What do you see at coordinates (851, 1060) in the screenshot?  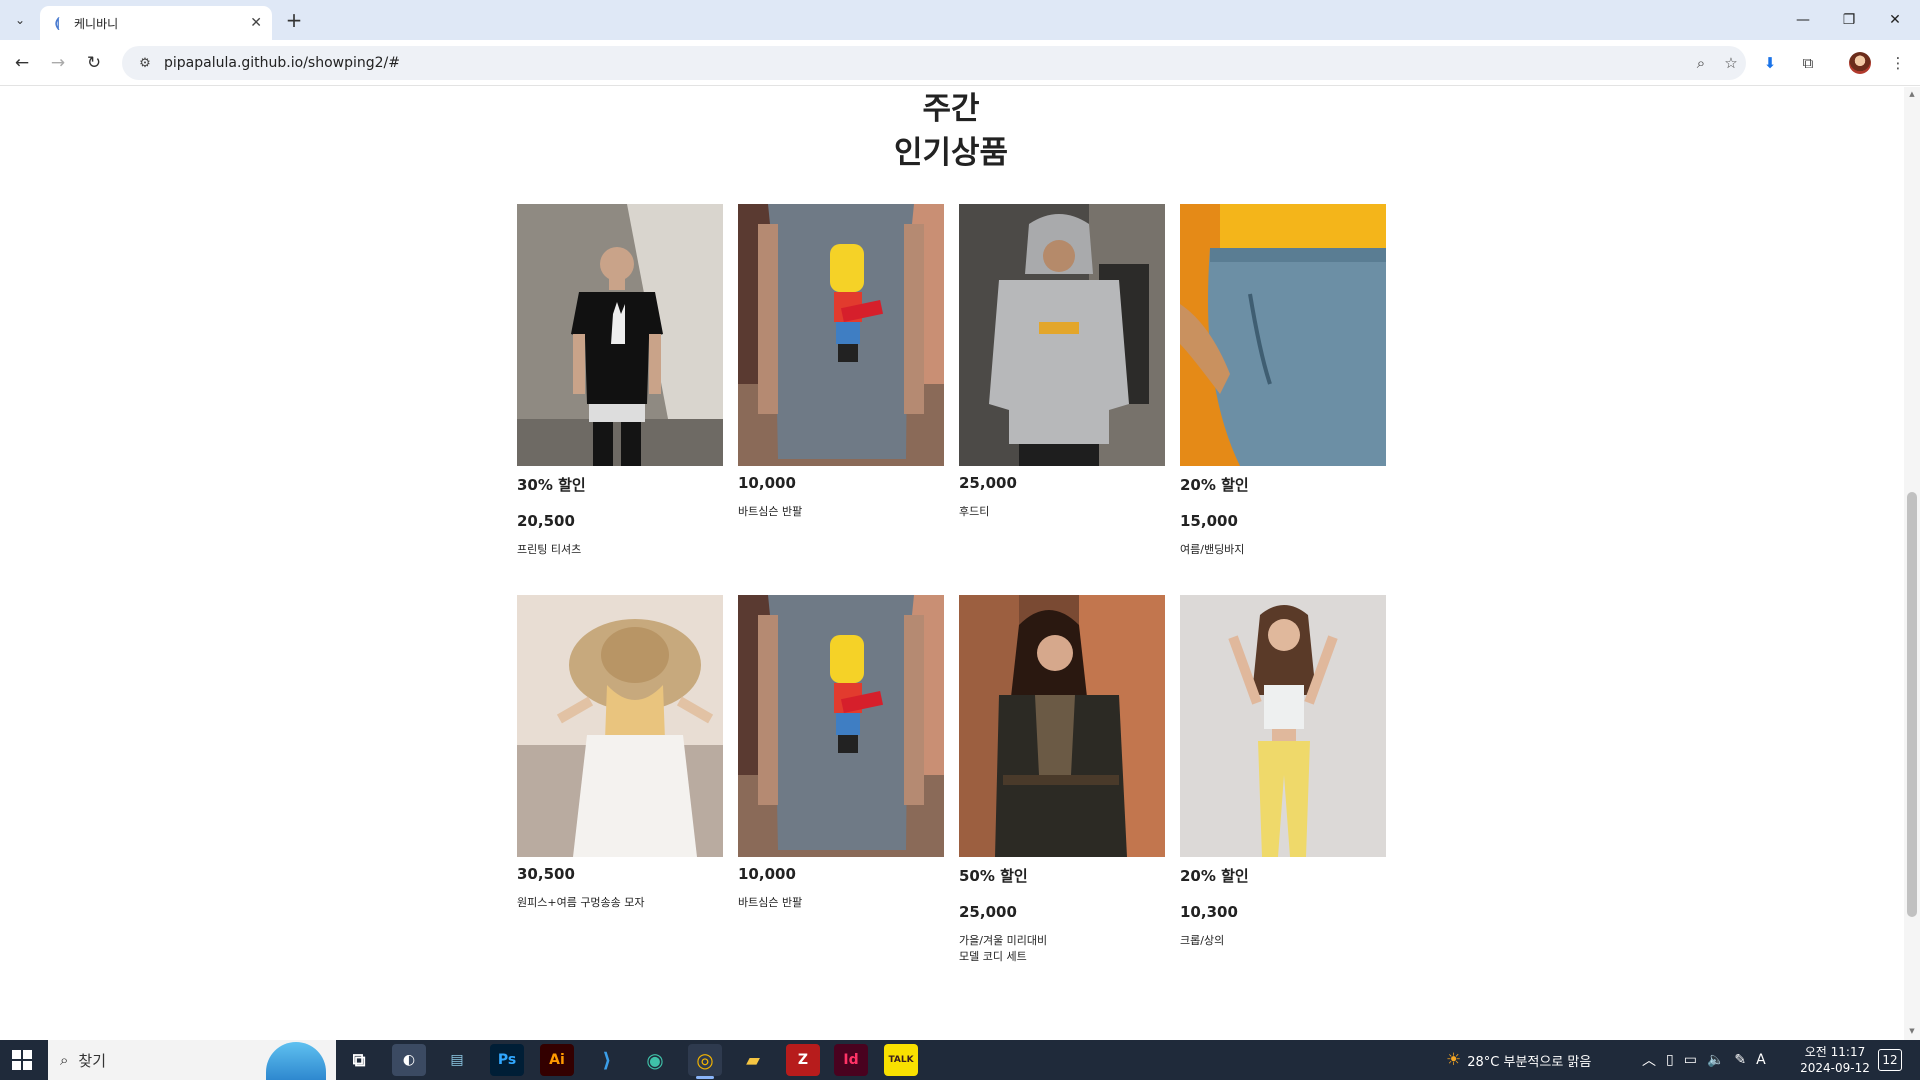 I see `indesign-app-icon: Id` at bounding box center [851, 1060].